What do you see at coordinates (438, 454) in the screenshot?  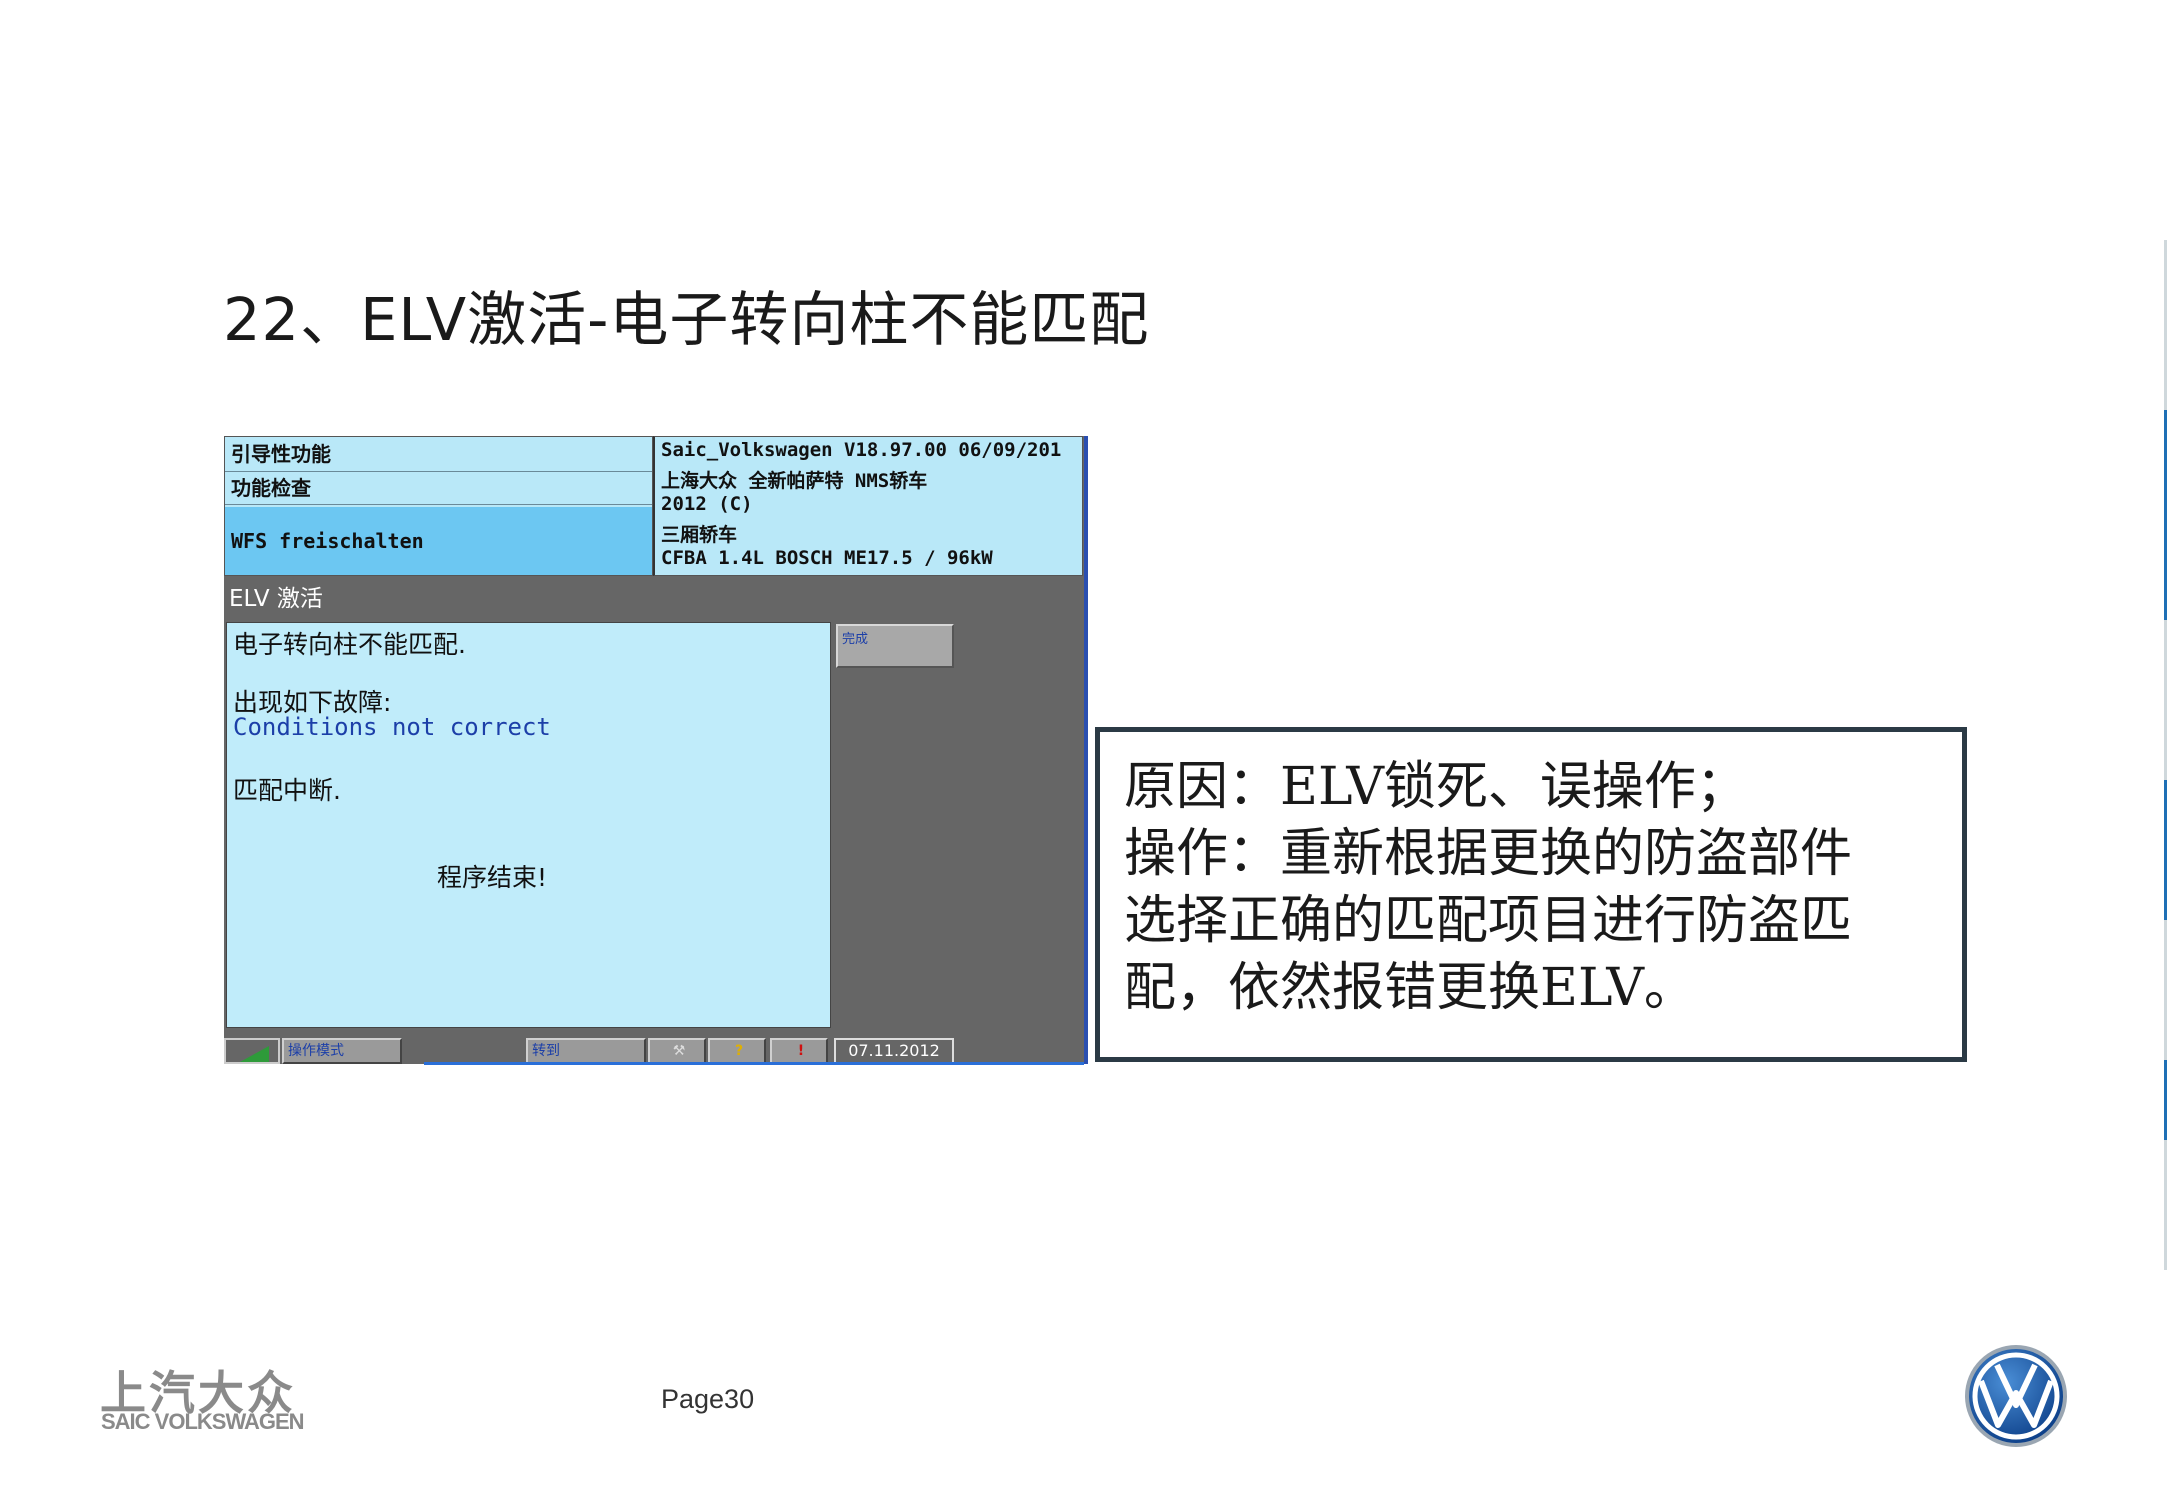 I see `nav-item-guided-functions: 引导性功能` at bounding box center [438, 454].